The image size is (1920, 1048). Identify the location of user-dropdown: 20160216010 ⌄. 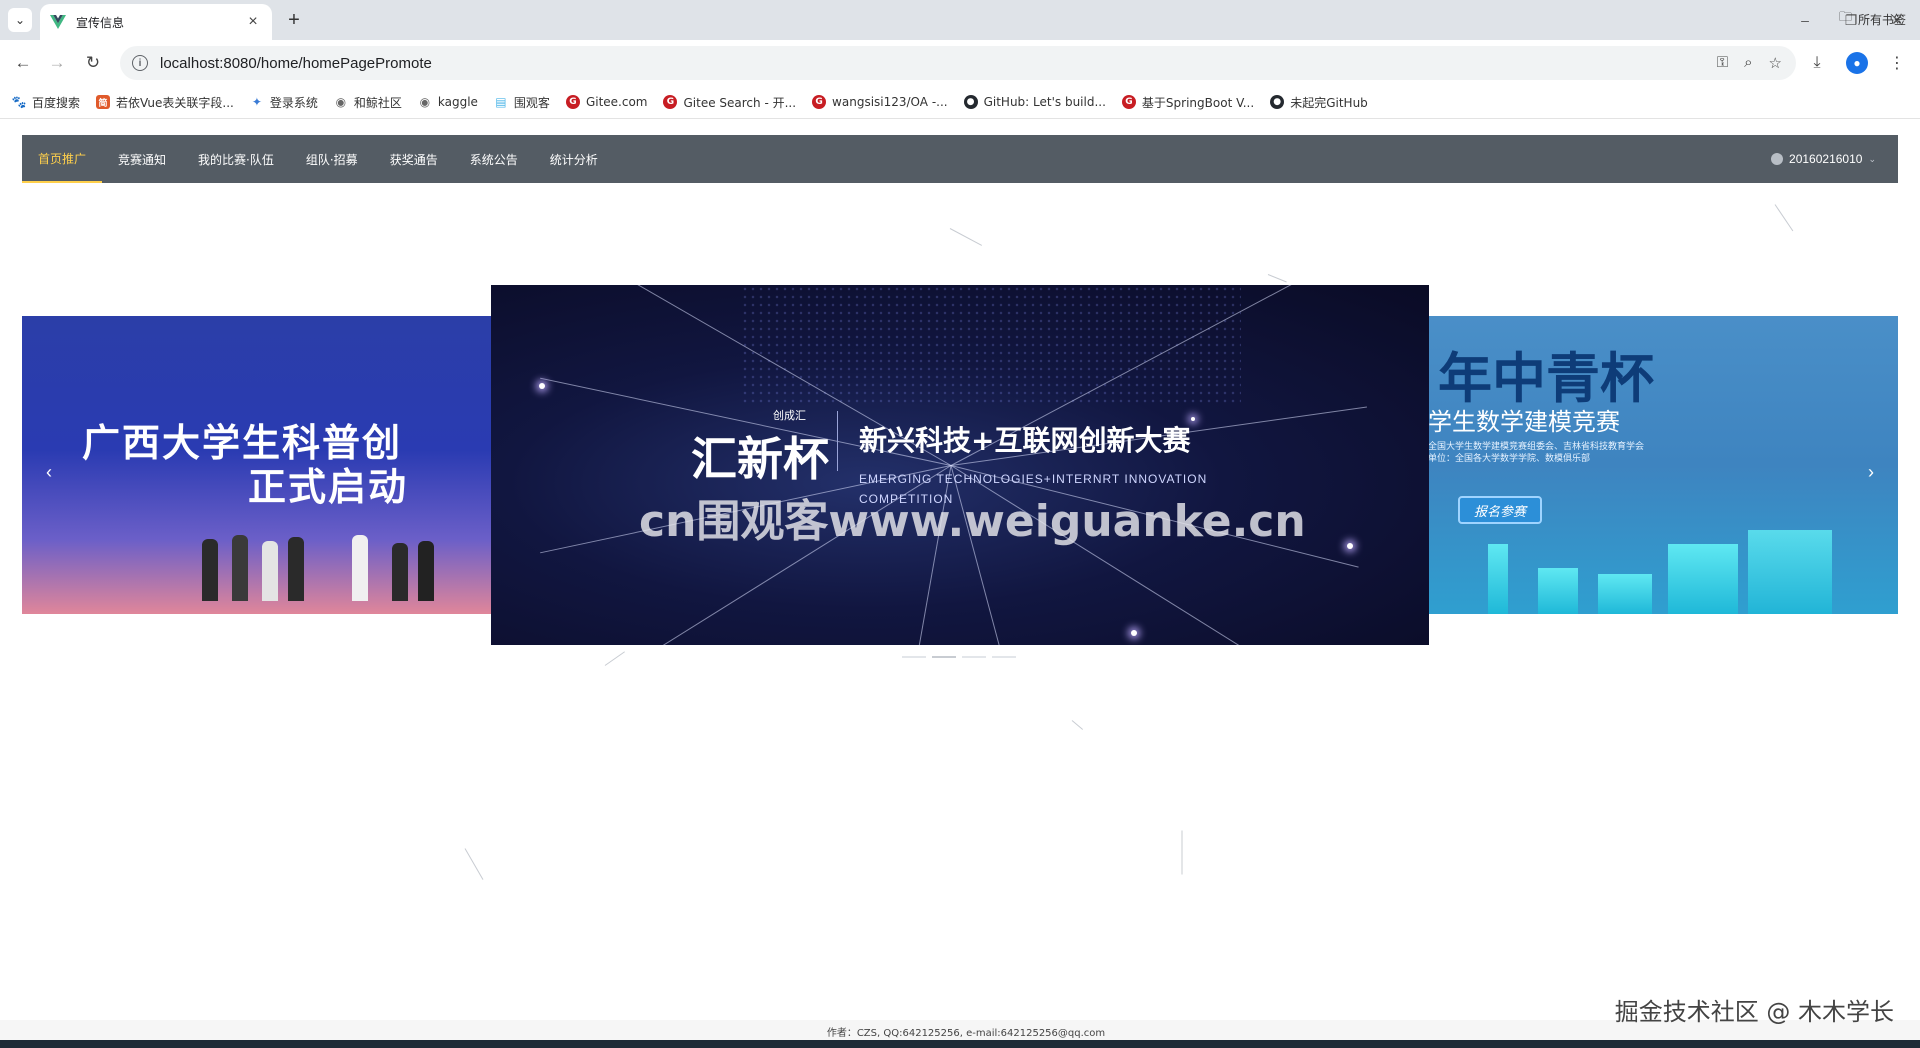
(1823, 159).